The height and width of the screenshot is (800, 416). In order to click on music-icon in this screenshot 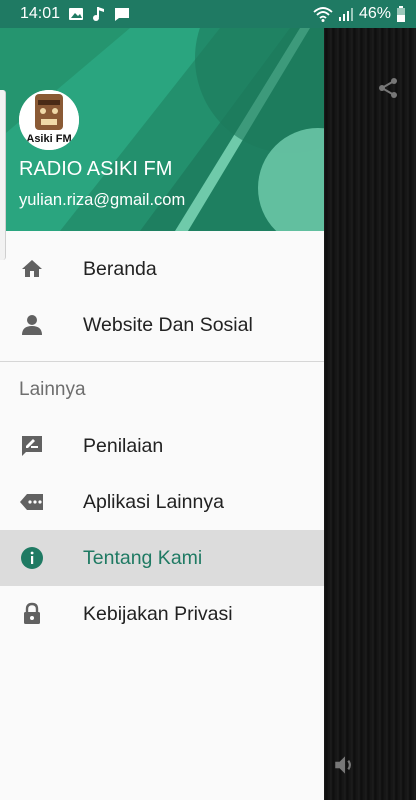, I will do `click(99, 14)`.